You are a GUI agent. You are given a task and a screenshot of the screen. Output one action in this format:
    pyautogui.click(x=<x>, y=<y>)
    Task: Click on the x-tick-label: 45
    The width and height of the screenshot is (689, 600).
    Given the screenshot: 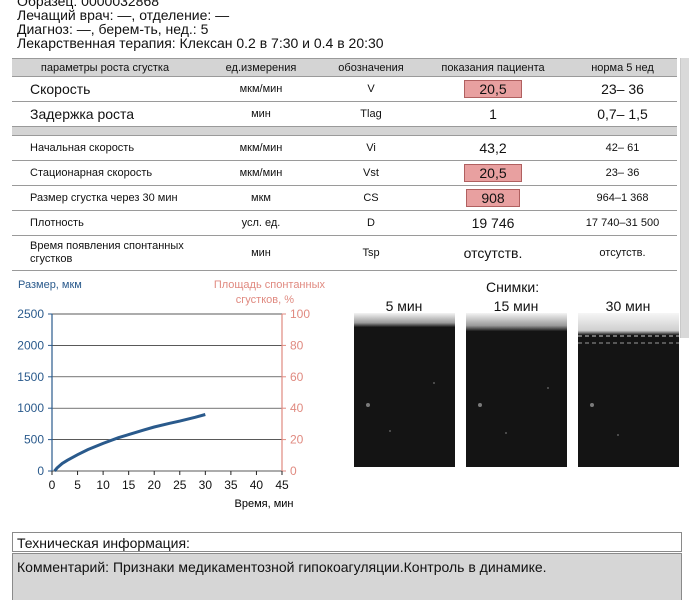 What is the action you would take?
    pyautogui.click(x=282, y=485)
    